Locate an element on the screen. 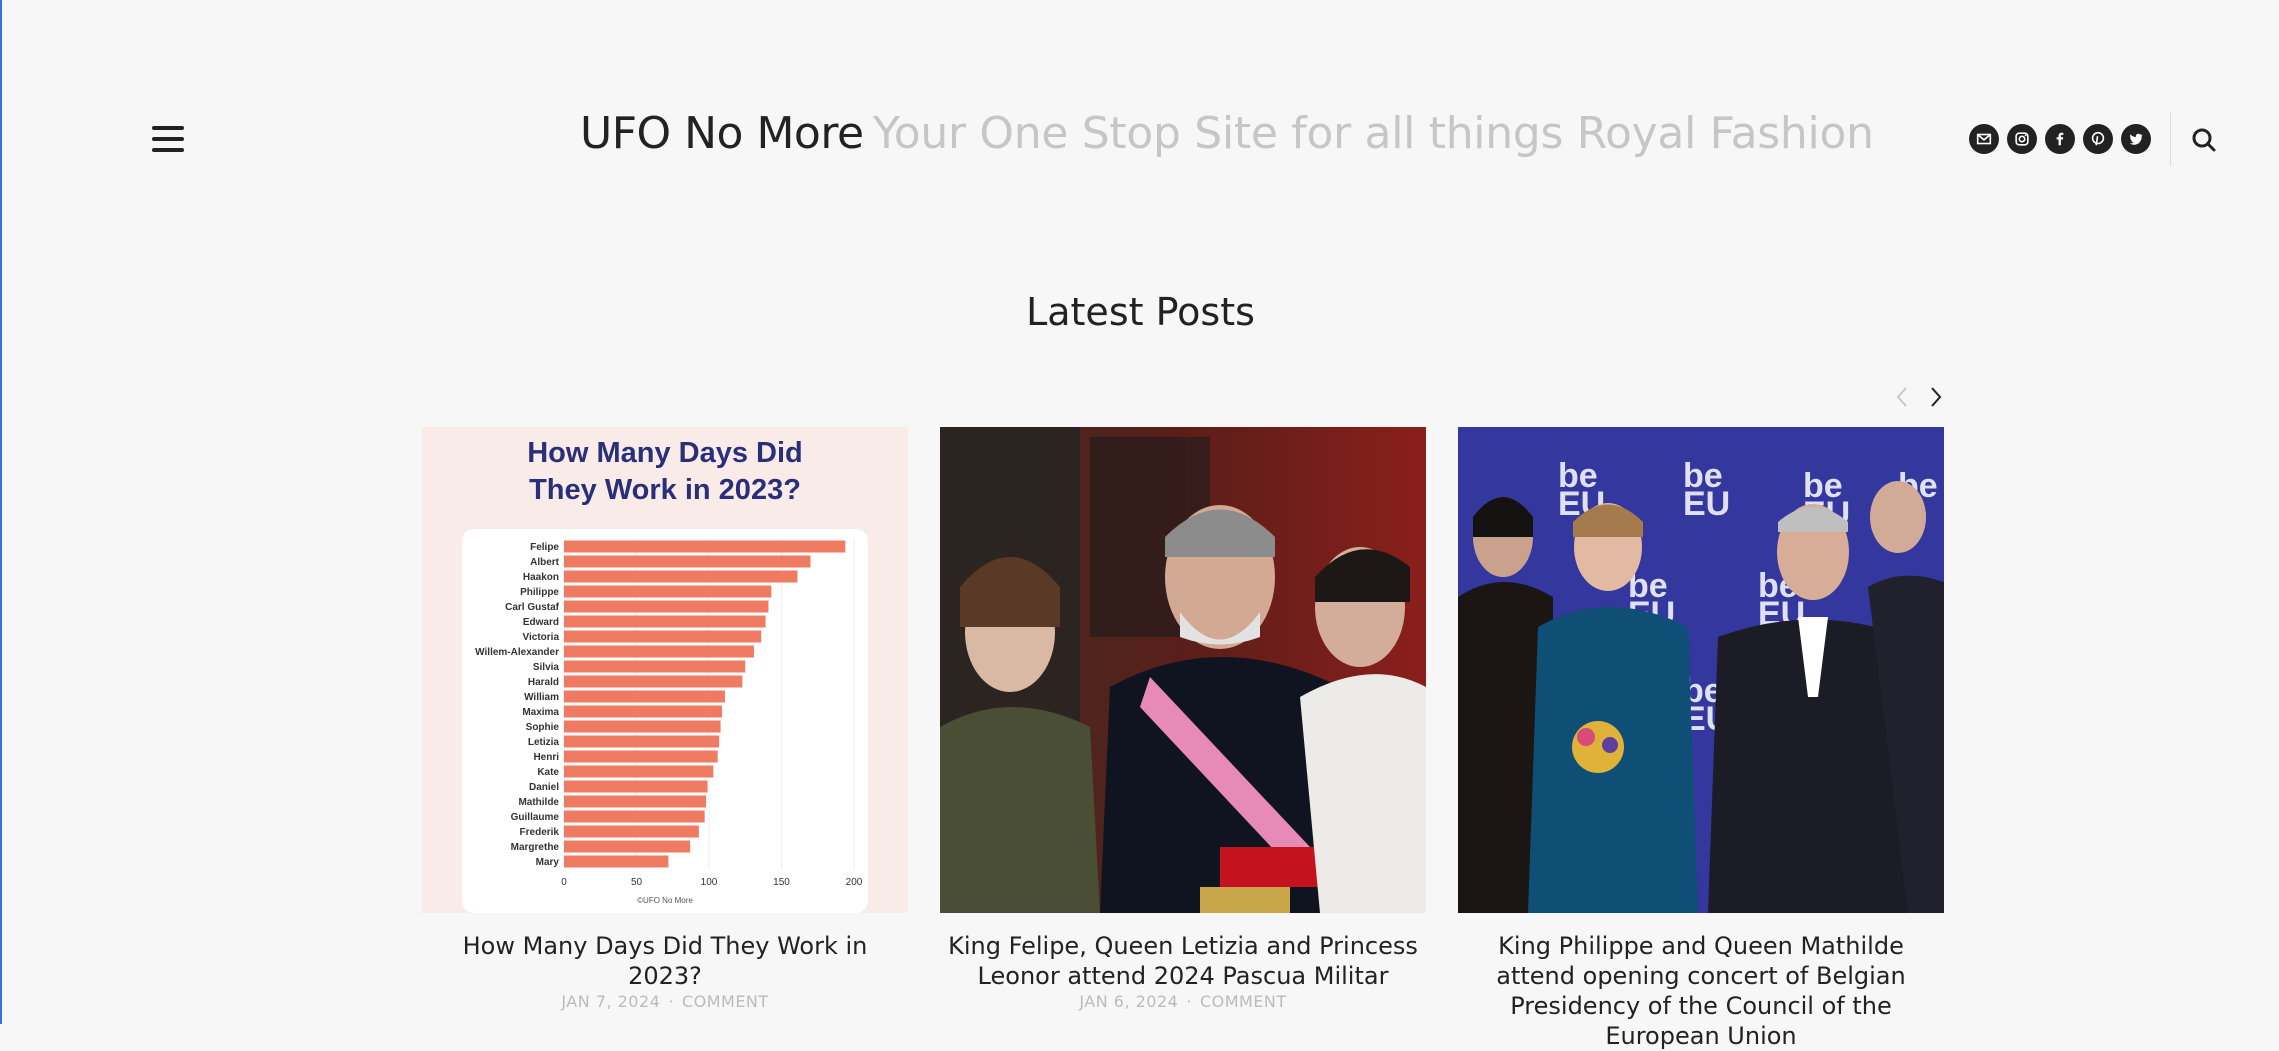 This screenshot has width=2279, height=1051. chart-category-label: Margrethe is located at coordinates (535, 847).